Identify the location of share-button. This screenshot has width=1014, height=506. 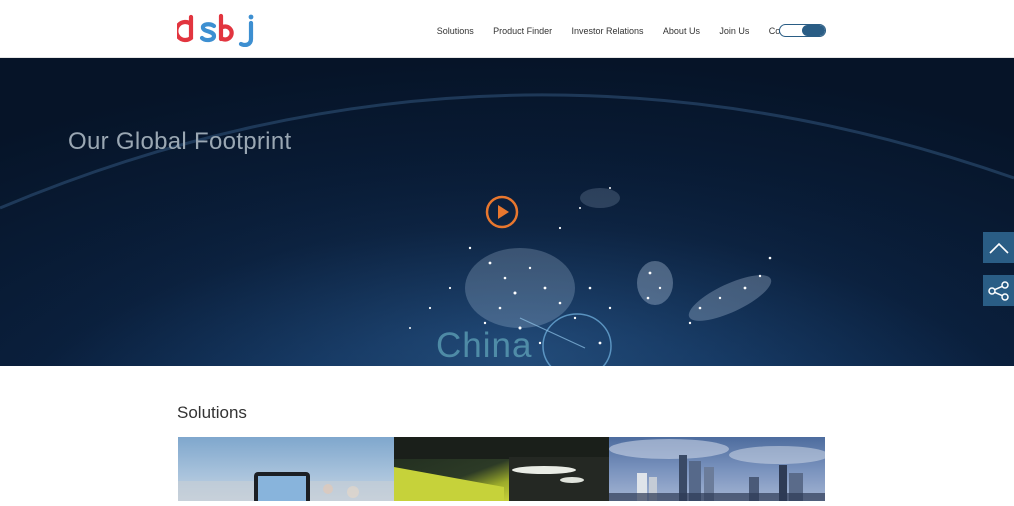
(998, 290).